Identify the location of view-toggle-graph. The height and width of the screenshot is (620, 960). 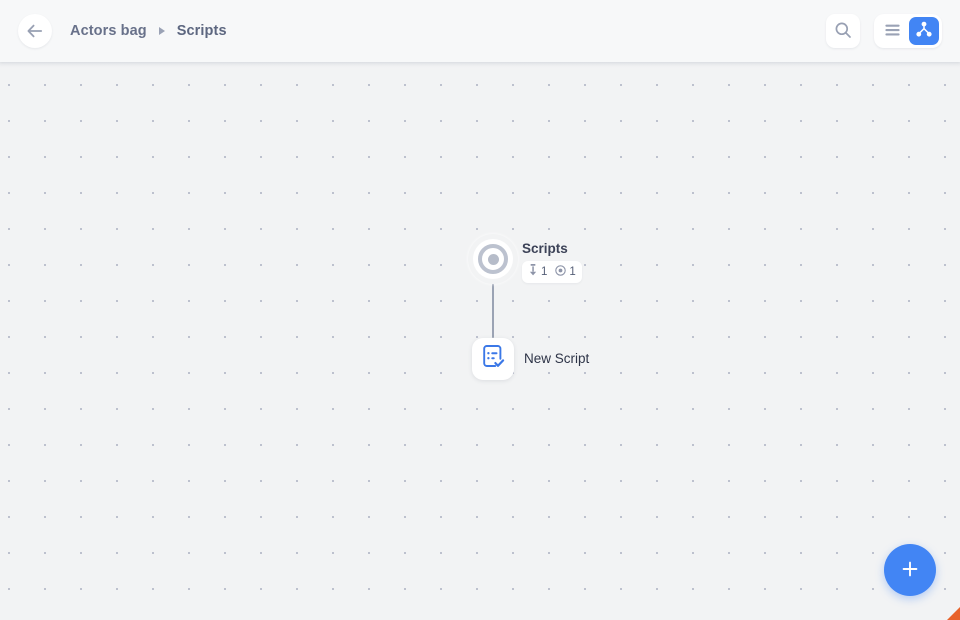
(924, 31).